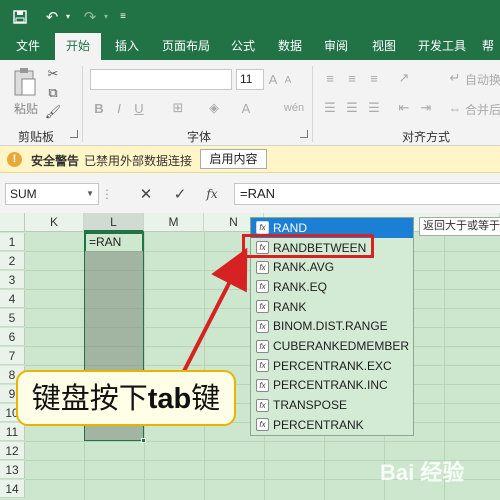 This screenshot has height=500, width=500. I want to click on watermark-logo: Bai 经验, so click(422, 472).